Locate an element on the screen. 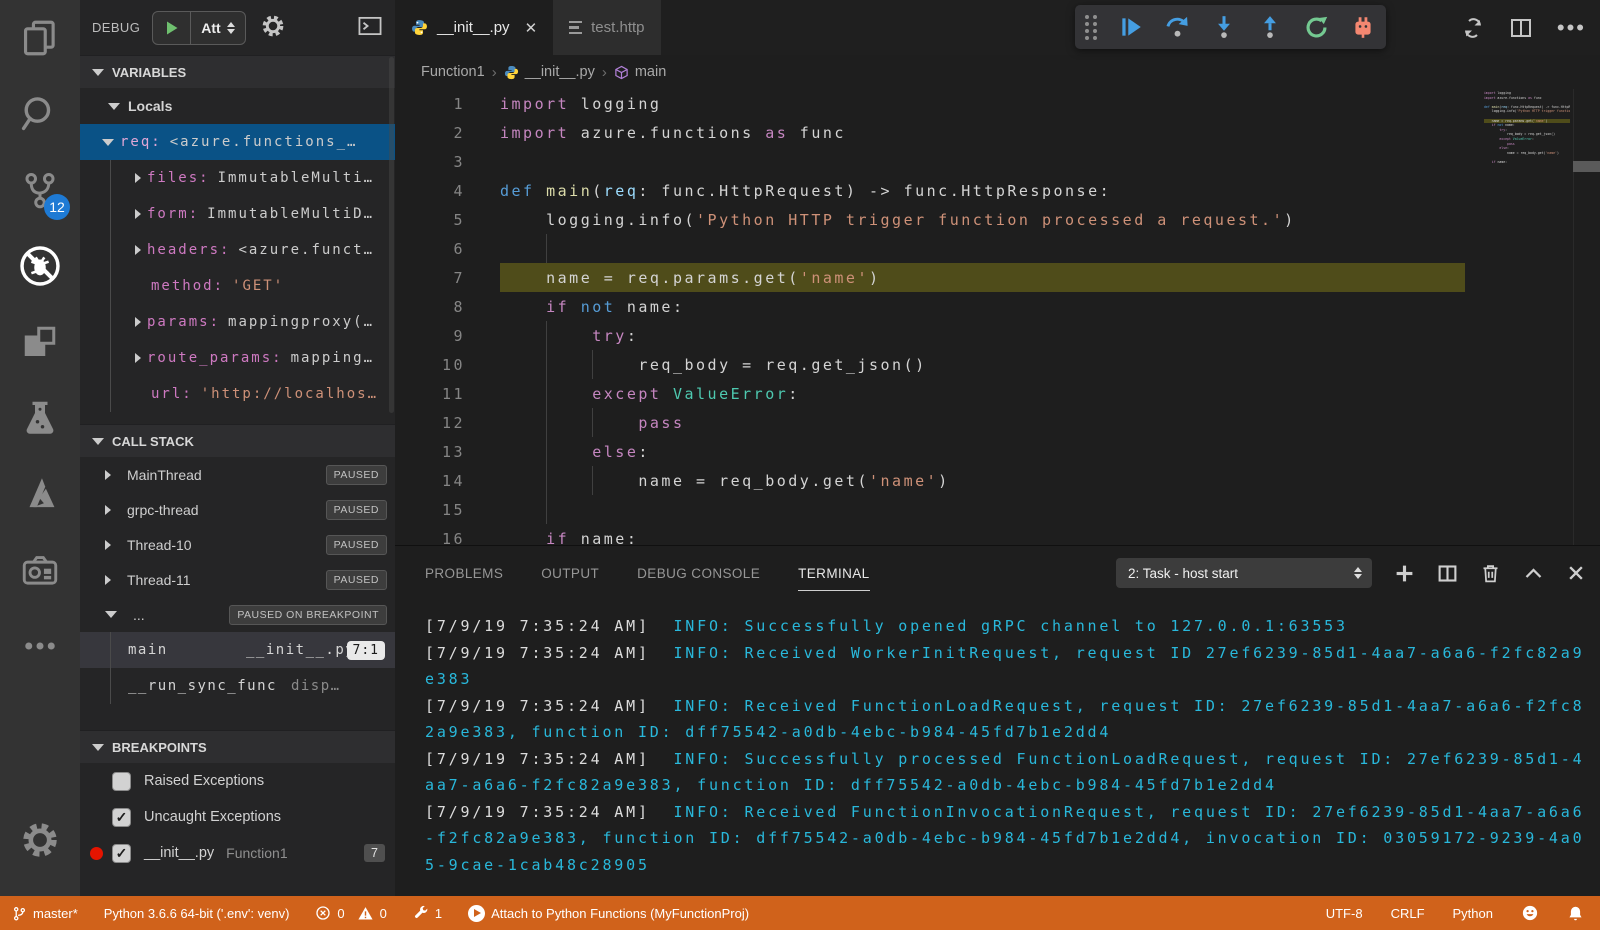  panel-tab-debug-console: DEBUG CONSOLE is located at coordinates (698, 573).